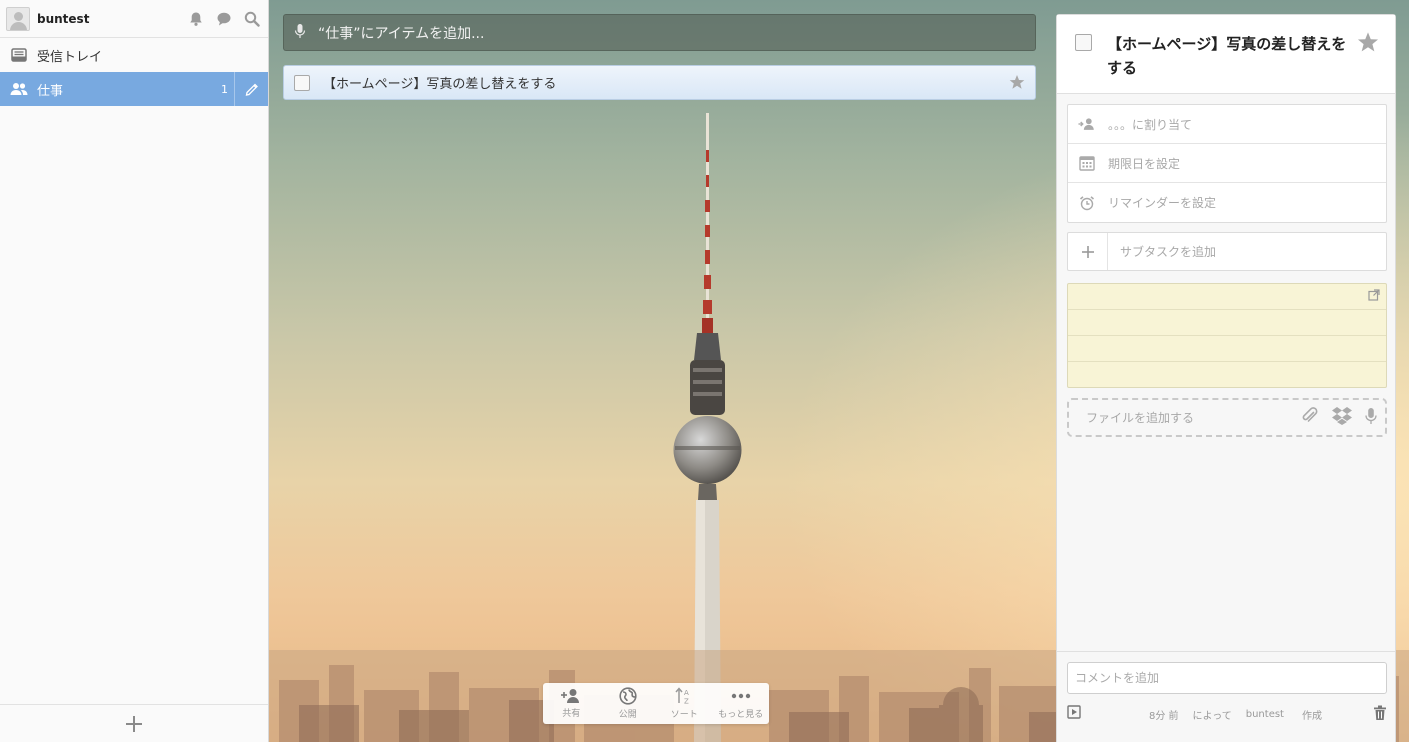 The height and width of the screenshot is (742, 1409). What do you see at coordinates (1227, 124) in the screenshot?
I see `assign-row: 。。。に割り当て` at bounding box center [1227, 124].